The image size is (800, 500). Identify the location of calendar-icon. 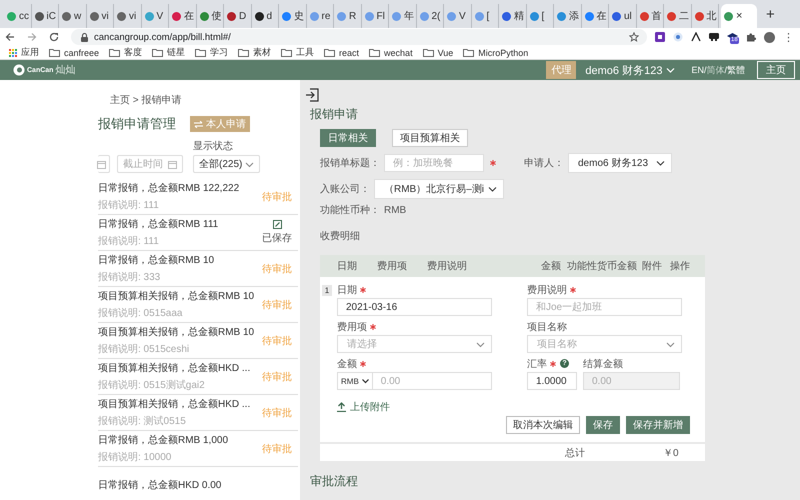
(172, 164).